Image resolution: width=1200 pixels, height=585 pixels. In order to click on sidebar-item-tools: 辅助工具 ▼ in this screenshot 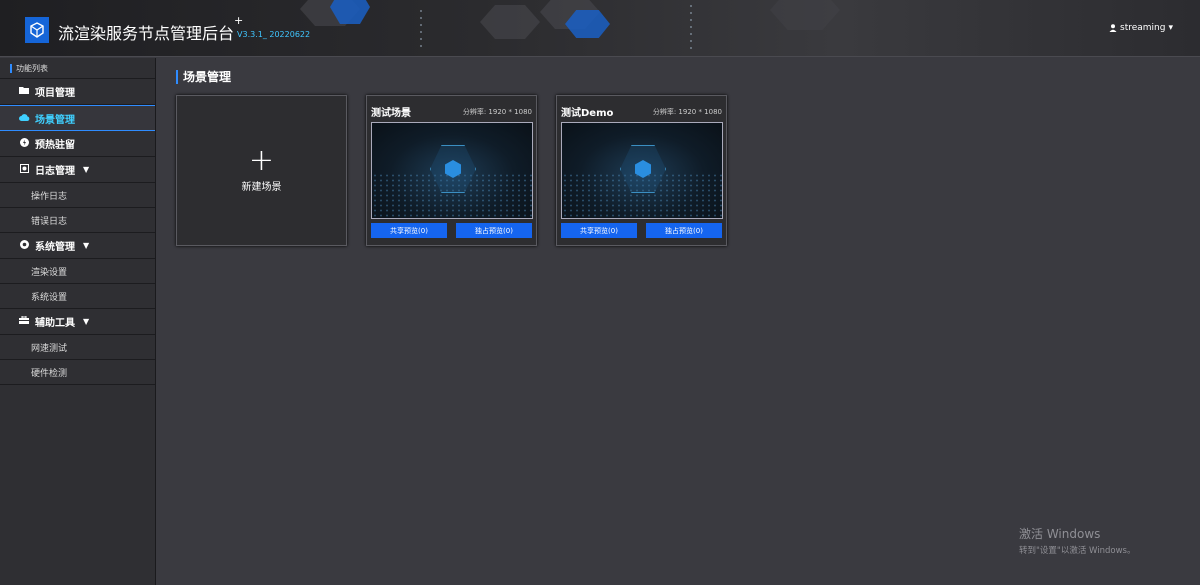, I will do `click(77, 322)`.